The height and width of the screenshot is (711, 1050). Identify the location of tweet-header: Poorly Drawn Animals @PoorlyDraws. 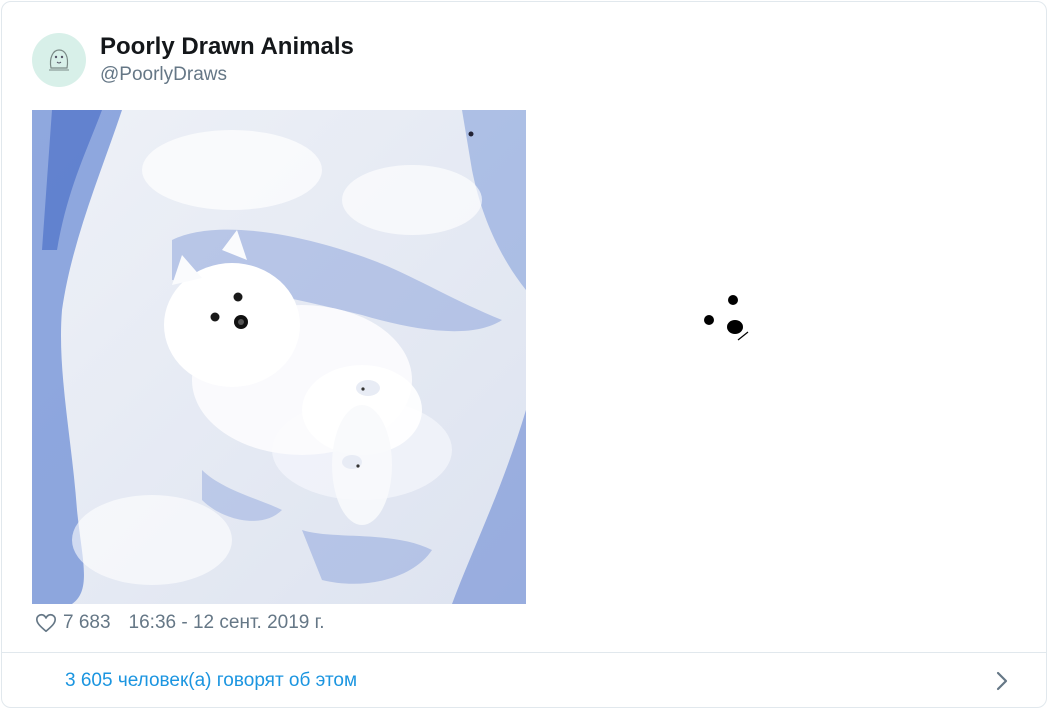
(193, 60).